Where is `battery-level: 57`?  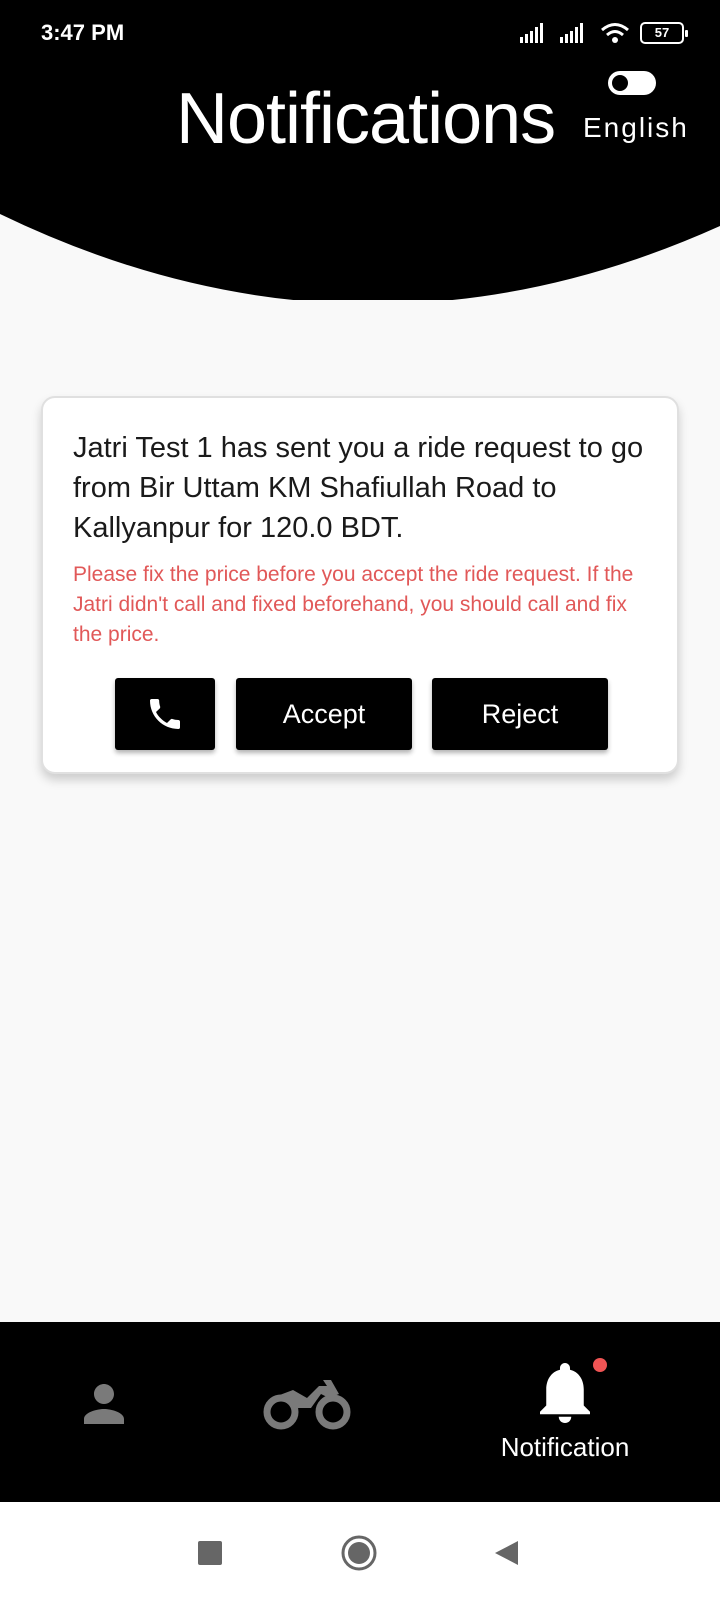 battery-level: 57 is located at coordinates (662, 32).